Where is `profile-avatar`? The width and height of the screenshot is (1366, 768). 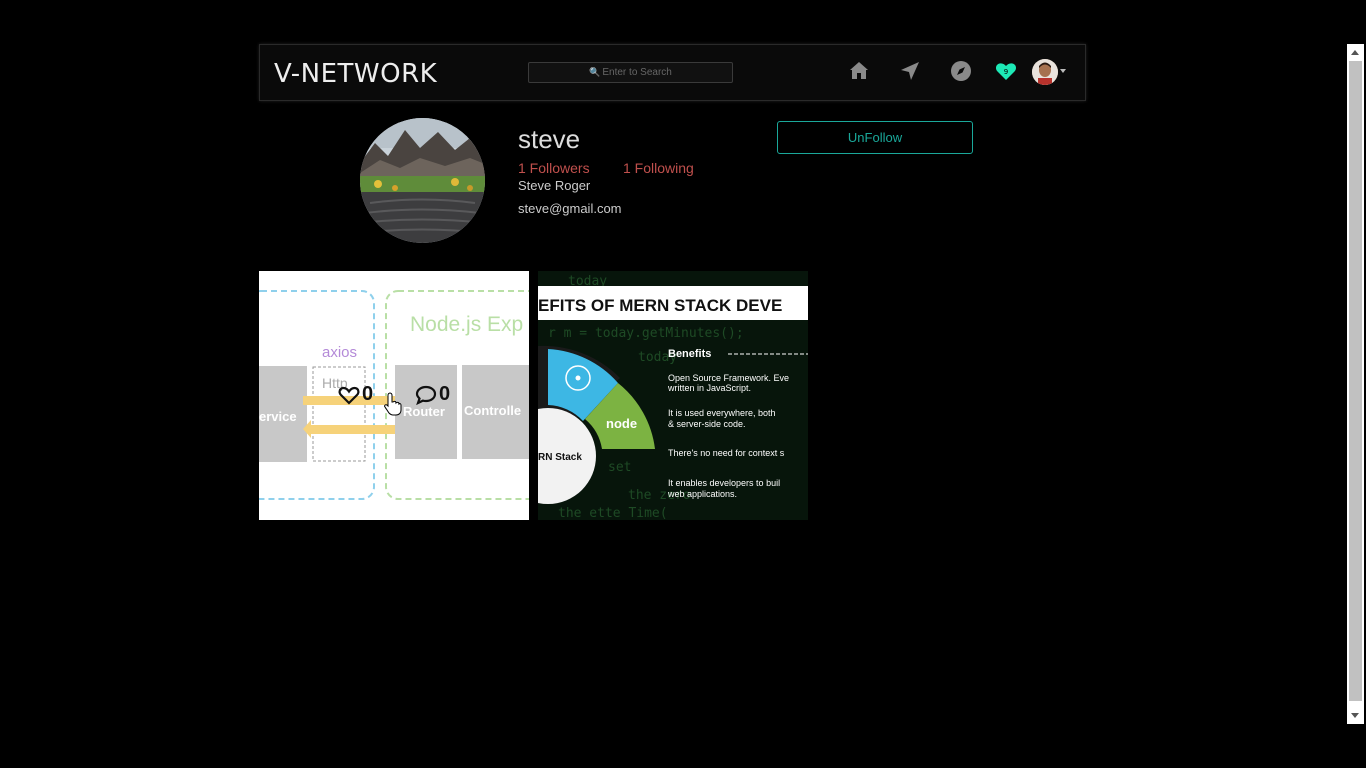 profile-avatar is located at coordinates (422, 180).